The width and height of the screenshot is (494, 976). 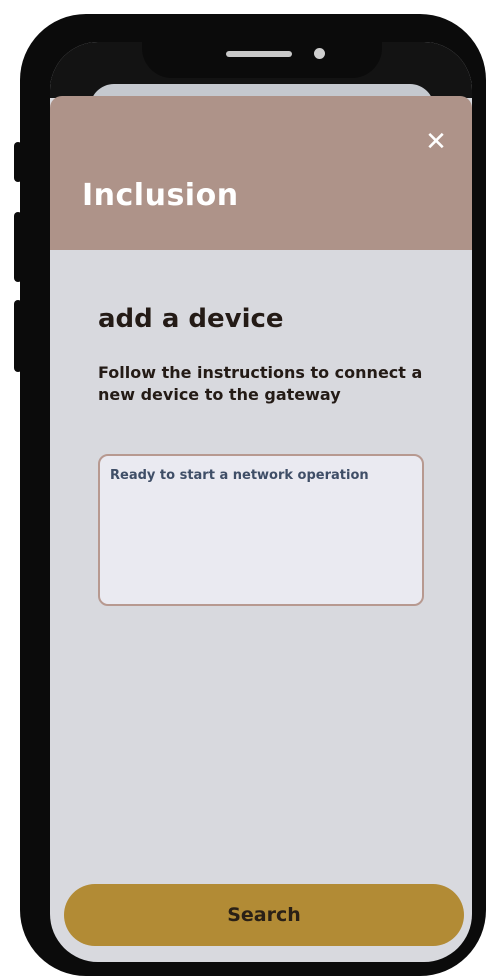 I want to click on operation-status-box: Ready to start a network operation, so click(x=261, y=530).